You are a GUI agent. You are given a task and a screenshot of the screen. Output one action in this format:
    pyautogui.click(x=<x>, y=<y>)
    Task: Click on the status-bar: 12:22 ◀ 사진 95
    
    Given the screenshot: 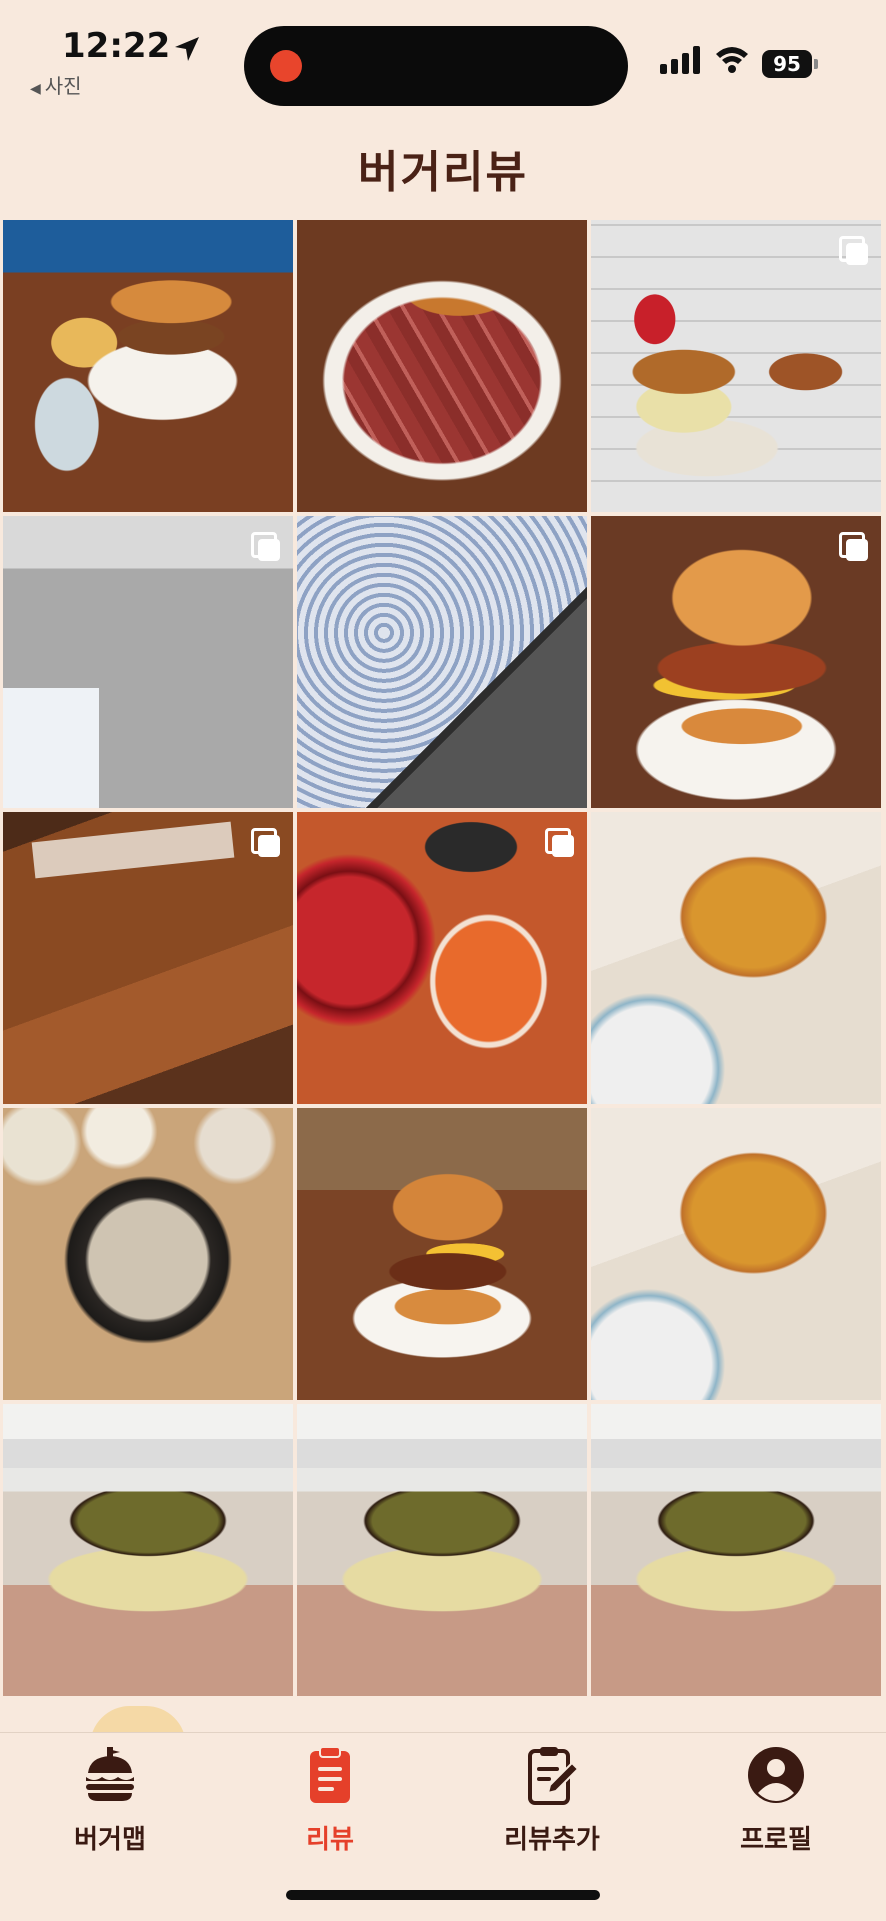 What is the action you would take?
    pyautogui.click(x=443, y=55)
    